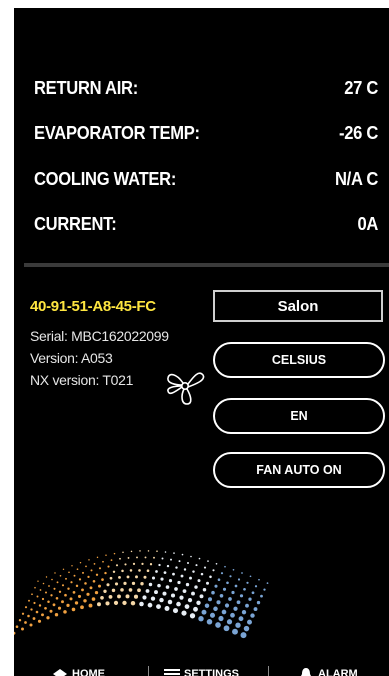  Describe the element at coordinates (368, 224) in the screenshot. I see `reading-value: 0A` at that location.